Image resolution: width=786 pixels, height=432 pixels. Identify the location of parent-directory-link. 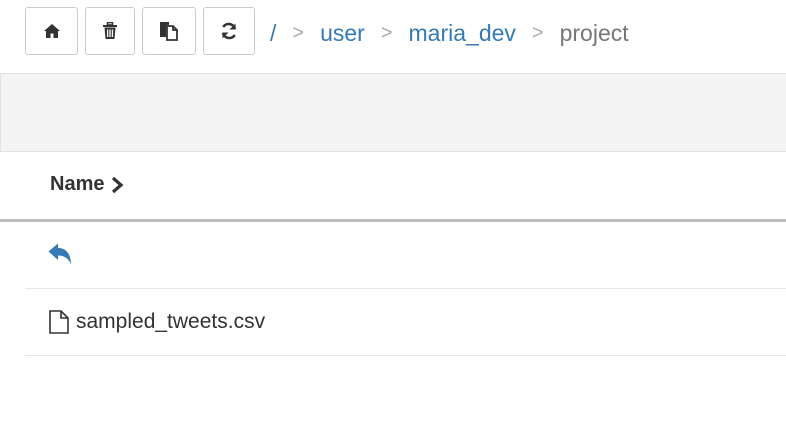
(60, 256).